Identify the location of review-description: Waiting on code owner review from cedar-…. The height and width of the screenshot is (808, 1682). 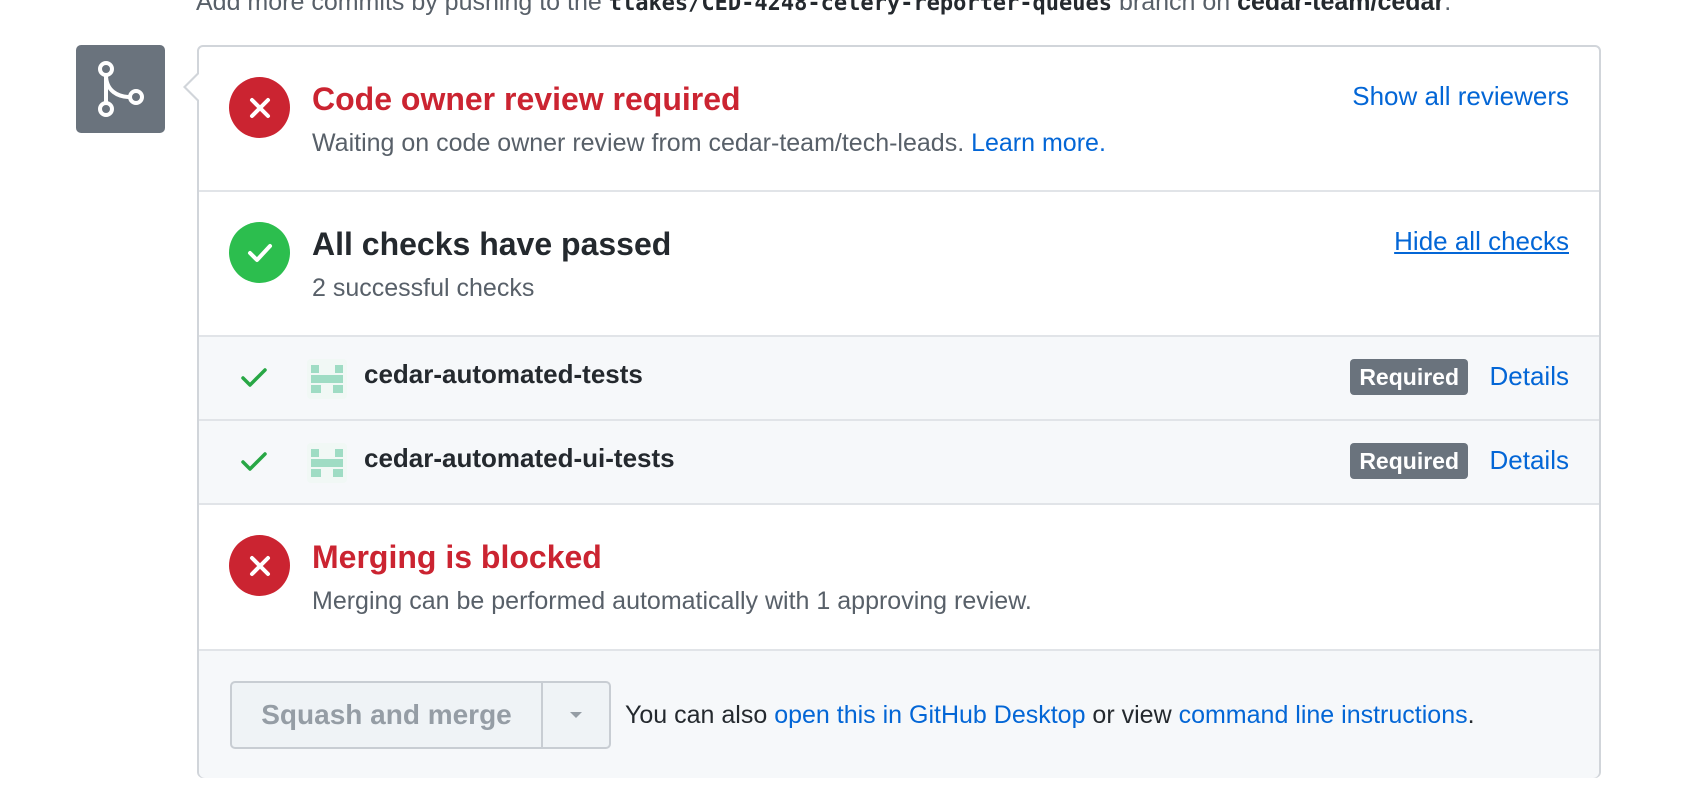
(709, 143).